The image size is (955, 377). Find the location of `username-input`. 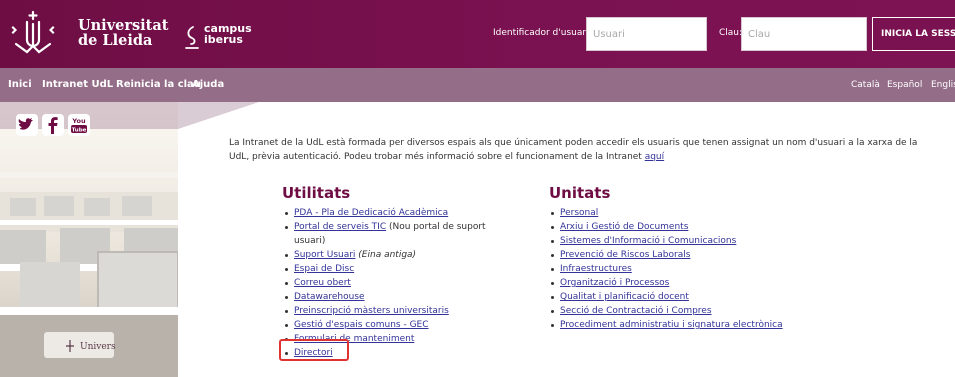

username-input is located at coordinates (646, 34).